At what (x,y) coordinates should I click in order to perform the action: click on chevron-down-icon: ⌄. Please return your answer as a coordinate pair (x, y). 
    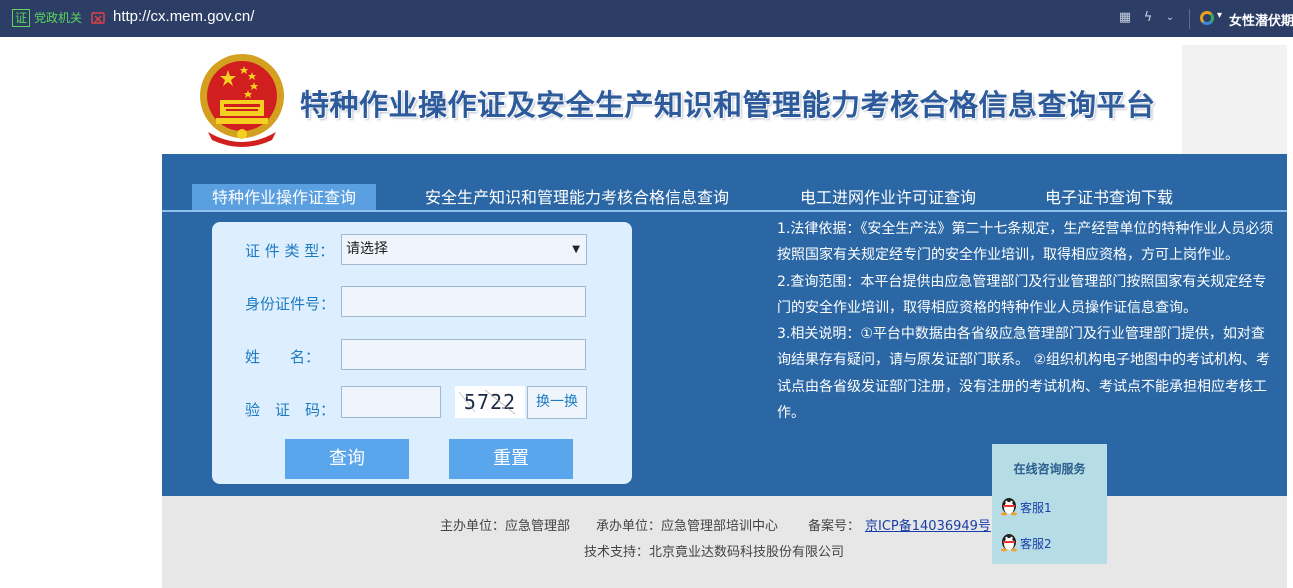
    Looking at the image, I should click on (1170, 18).